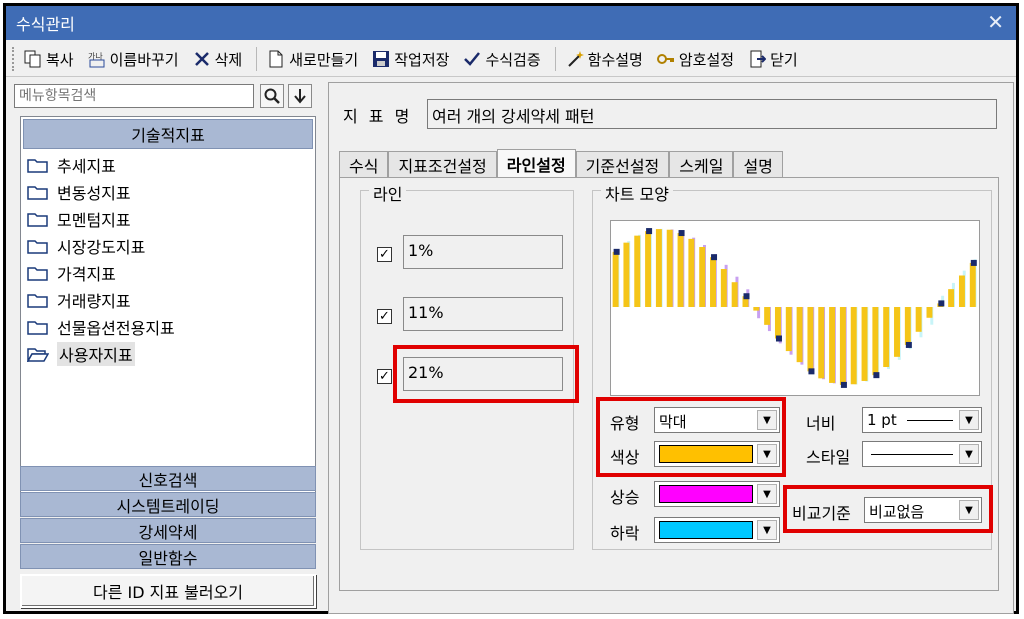 Image resolution: width=1024 pixels, height=619 pixels. Describe the element at coordinates (828, 457) in the screenshot. I see `style-label: 스타일` at that location.